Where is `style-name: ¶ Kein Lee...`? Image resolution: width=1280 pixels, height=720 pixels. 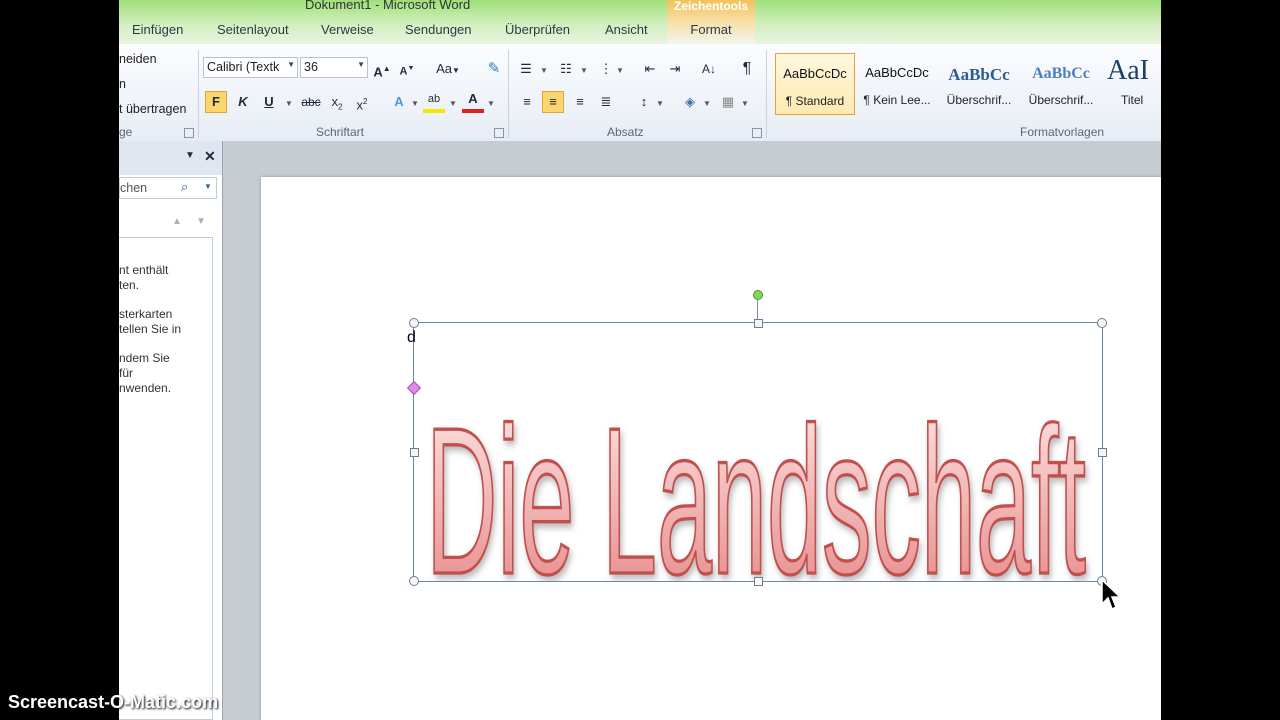
style-name: ¶ Kein Lee... is located at coordinates (897, 100).